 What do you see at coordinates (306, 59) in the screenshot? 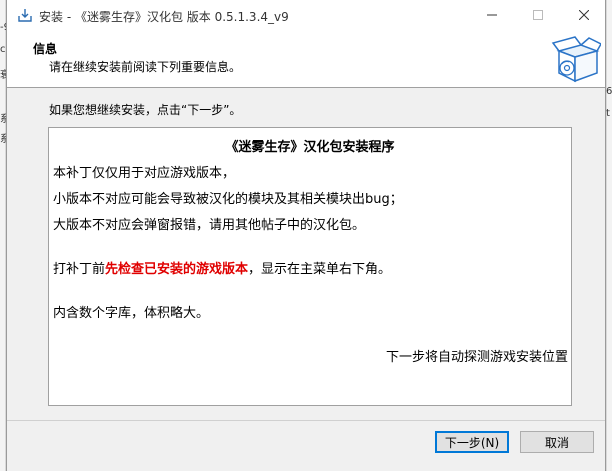
I see `wizard-header: 信息 请在继续安装前阅读下列重要信息。` at bounding box center [306, 59].